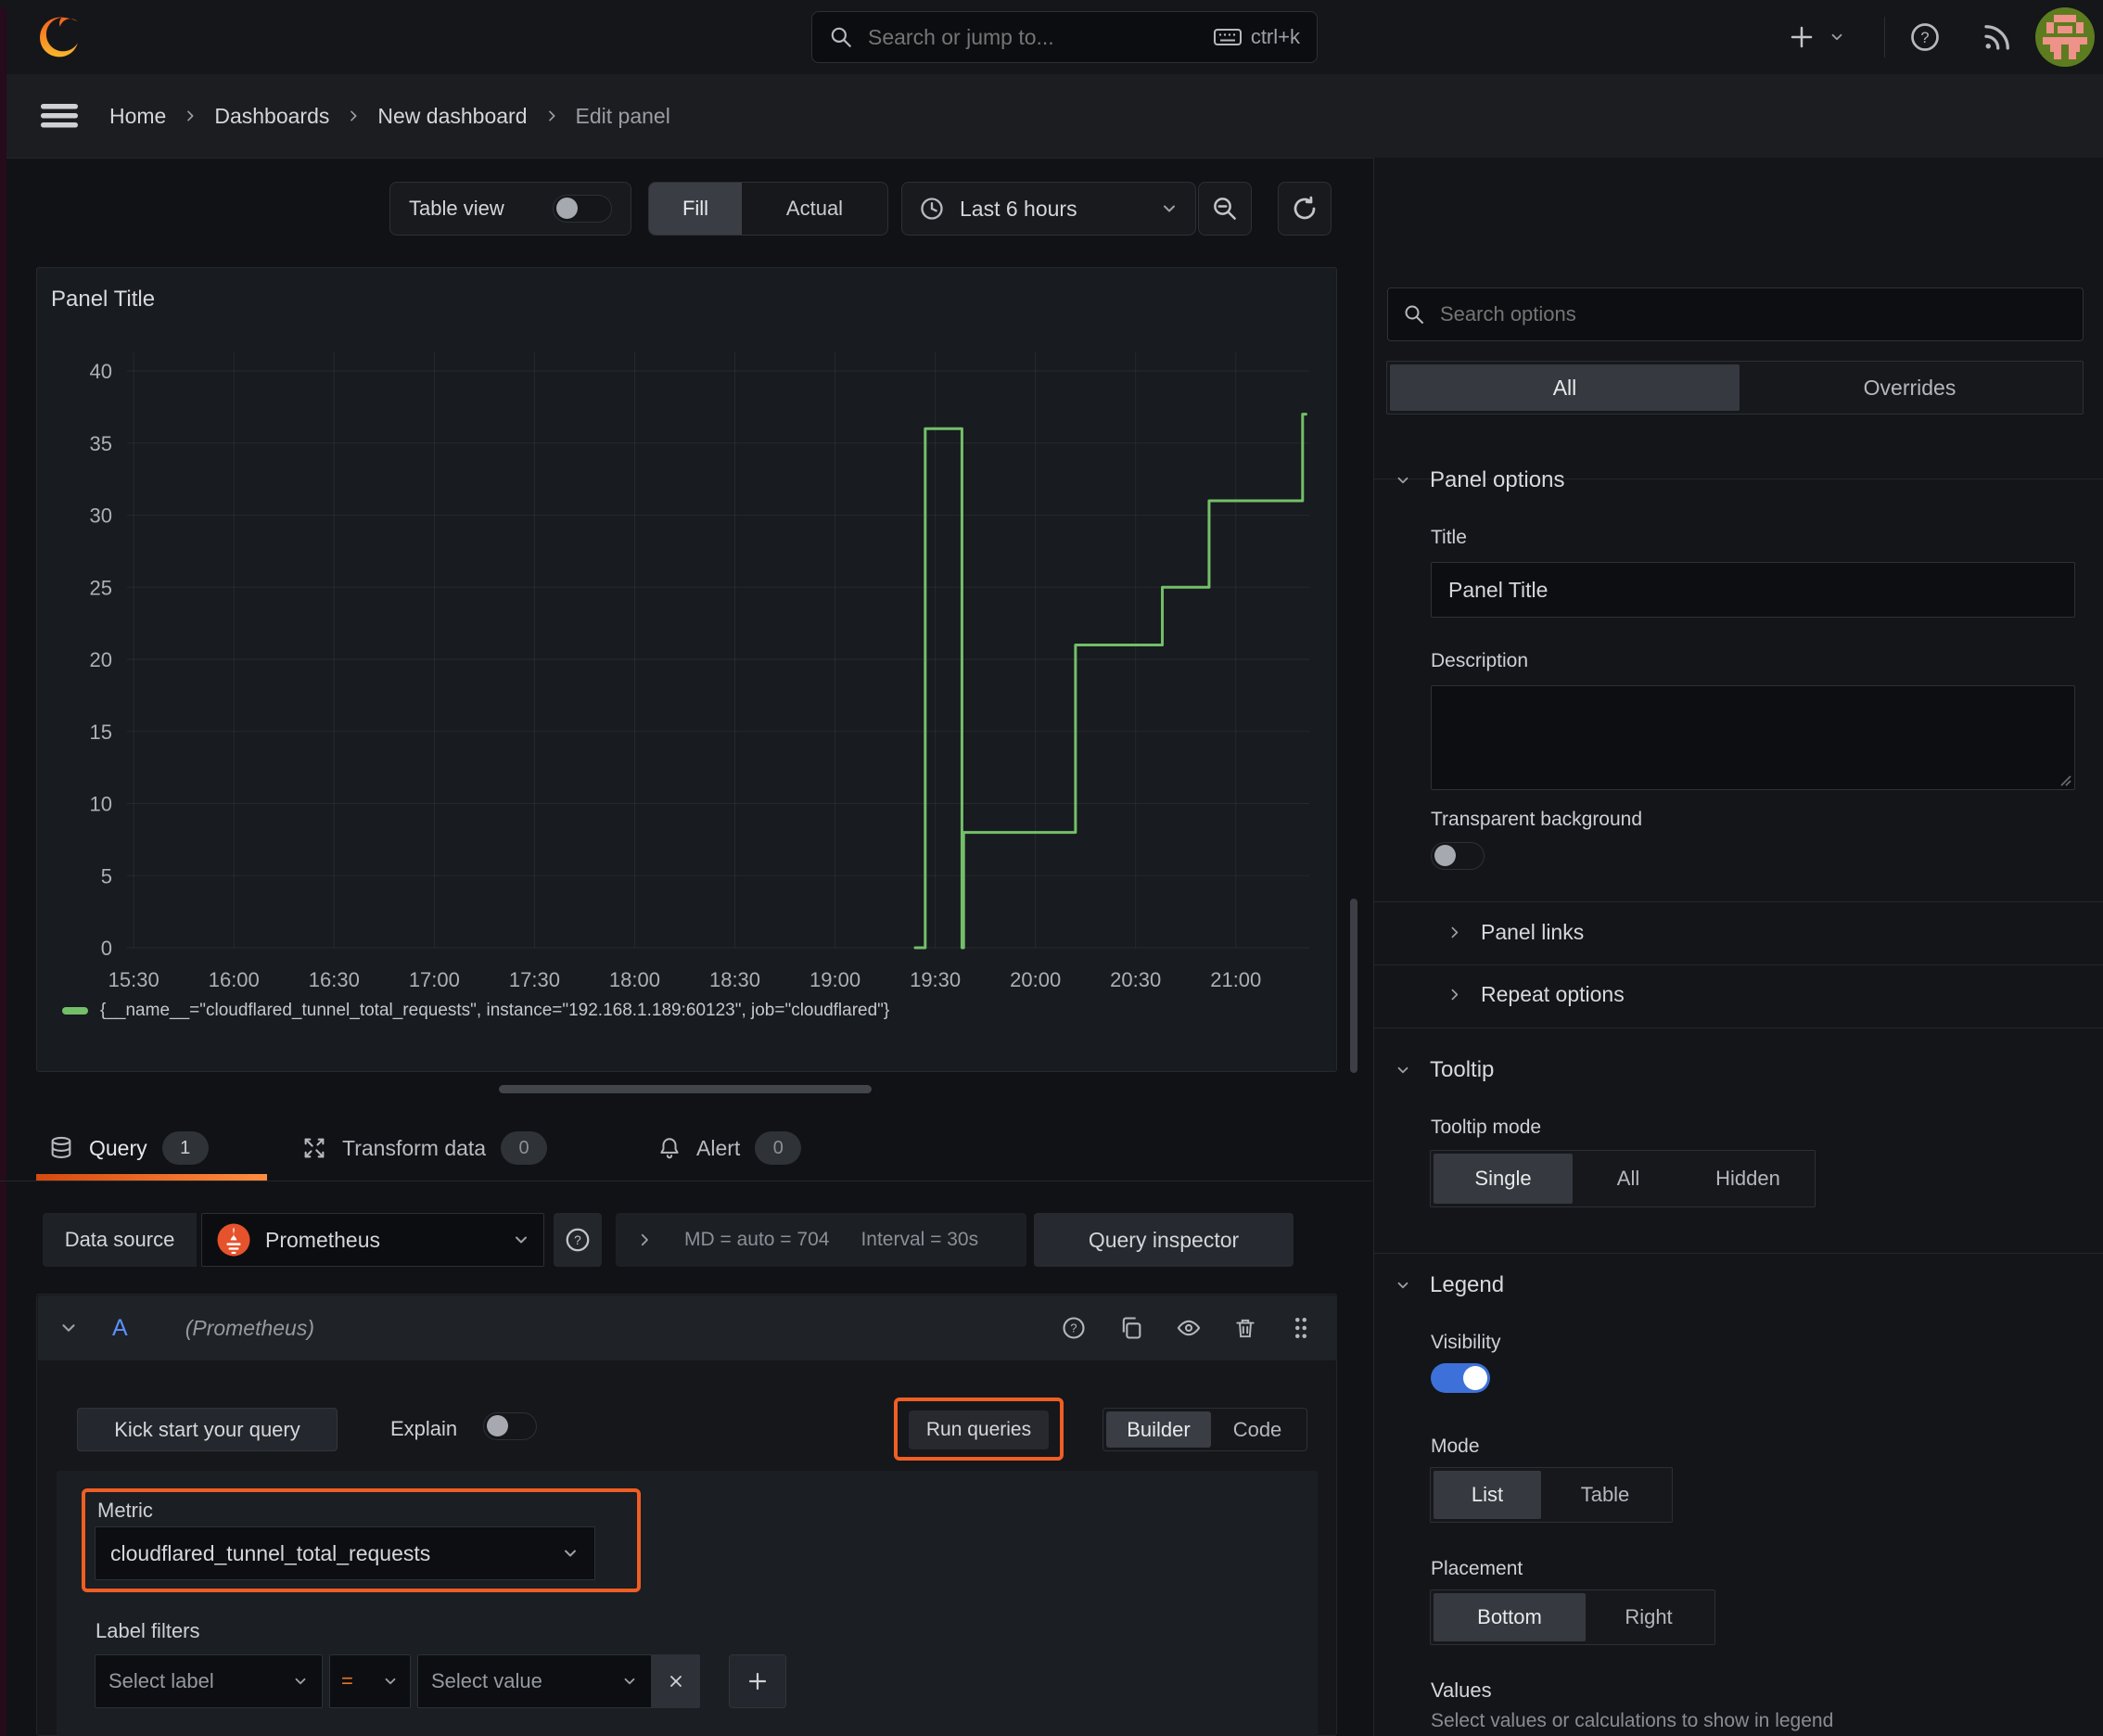  Describe the element at coordinates (718, 1147) in the screenshot. I see `alert-tab-label: Alert` at that location.